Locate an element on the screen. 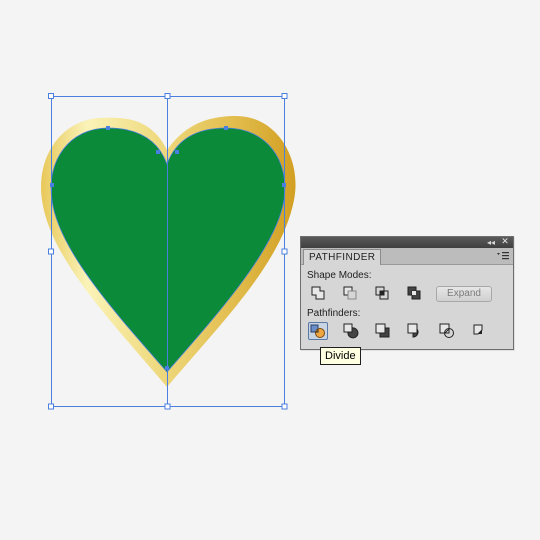 The image size is (540, 540). panel-titlebar: ◂◂ ✕ is located at coordinates (407, 242).